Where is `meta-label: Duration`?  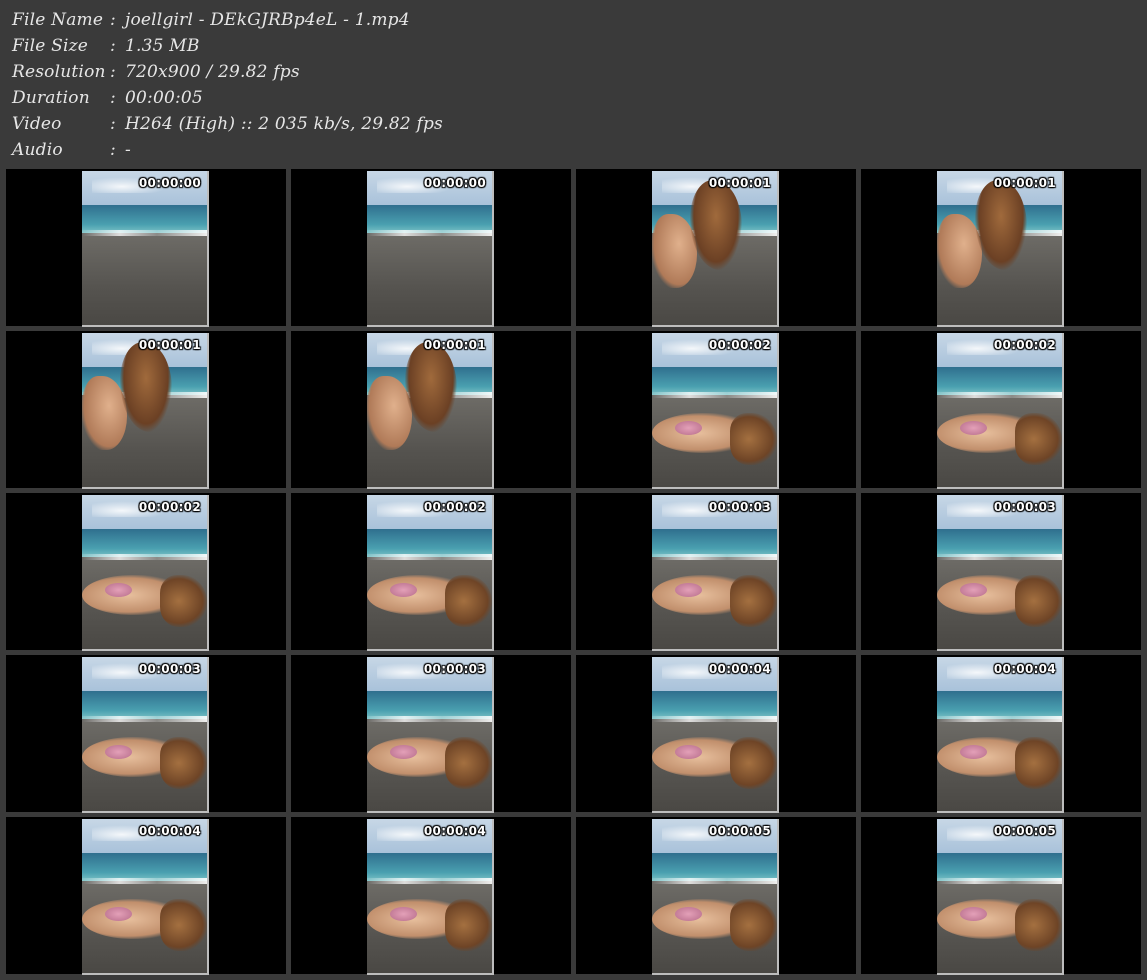 meta-label: Duration is located at coordinates (51, 98).